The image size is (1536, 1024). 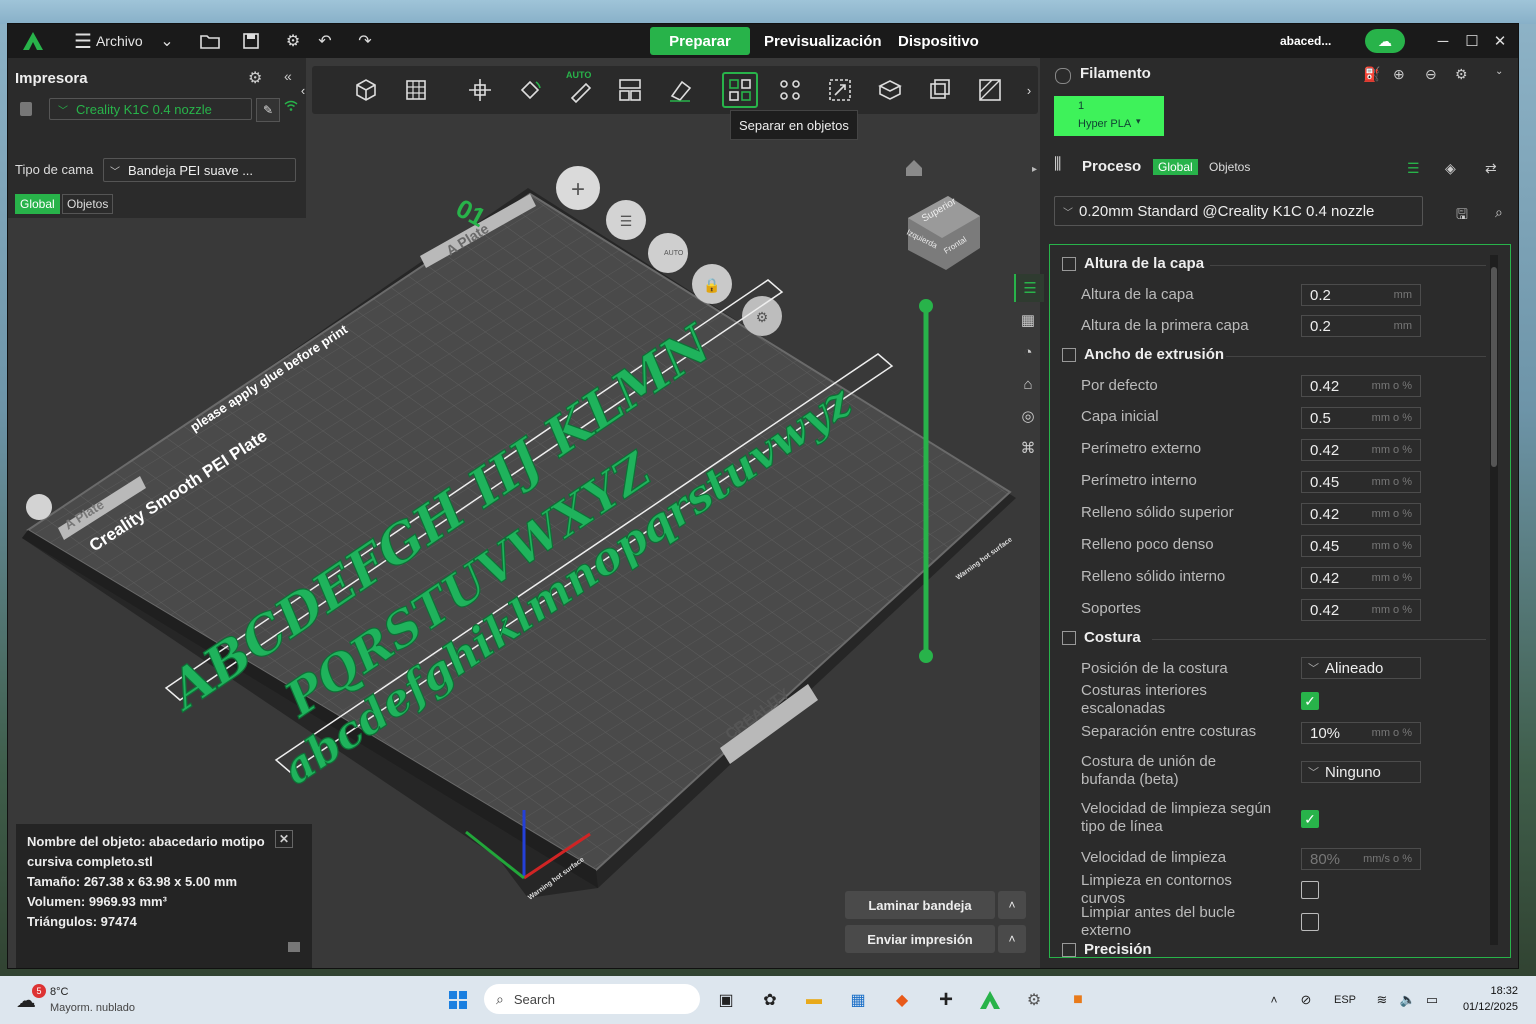 What do you see at coordinates (1012, 939) in the screenshot?
I see `send-options-button: ˄` at bounding box center [1012, 939].